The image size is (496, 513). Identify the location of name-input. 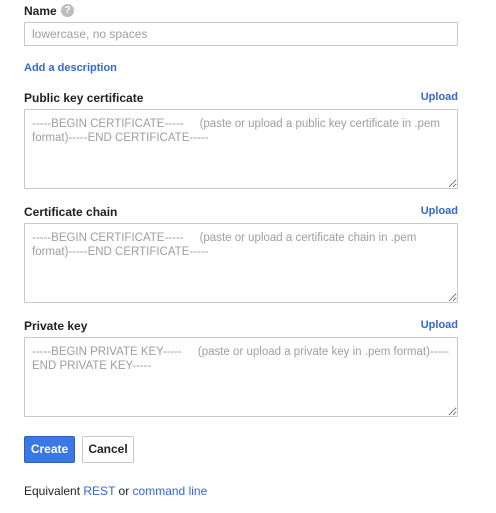
(241, 34).